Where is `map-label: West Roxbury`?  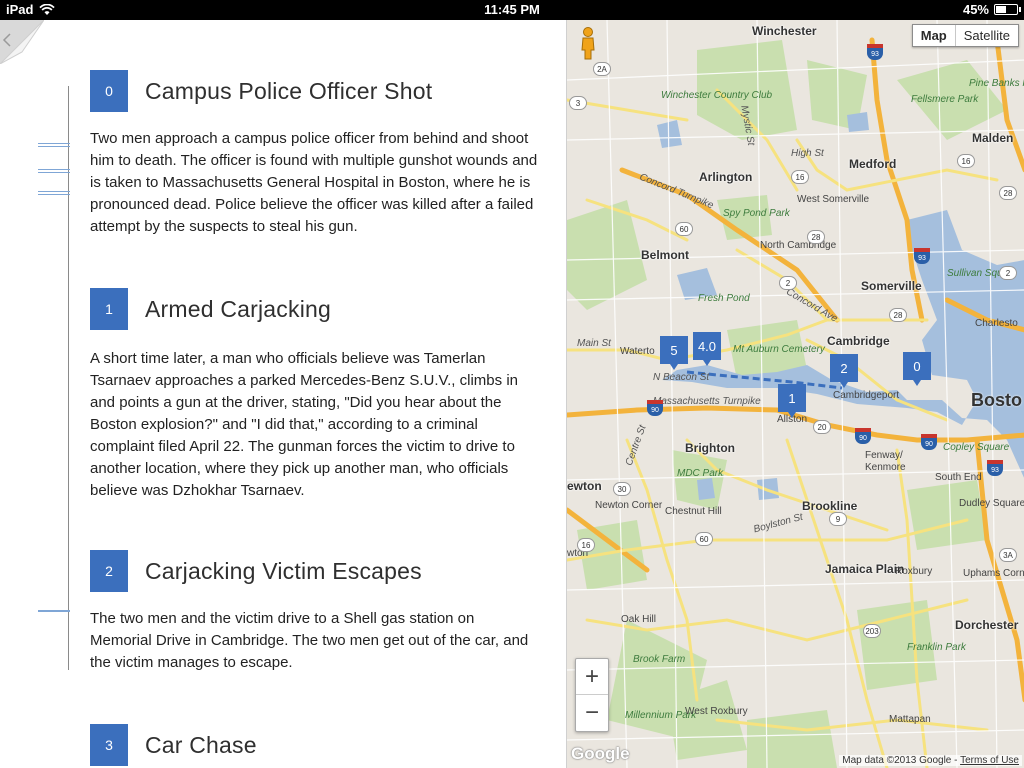
map-label: West Roxbury is located at coordinates (716, 711).